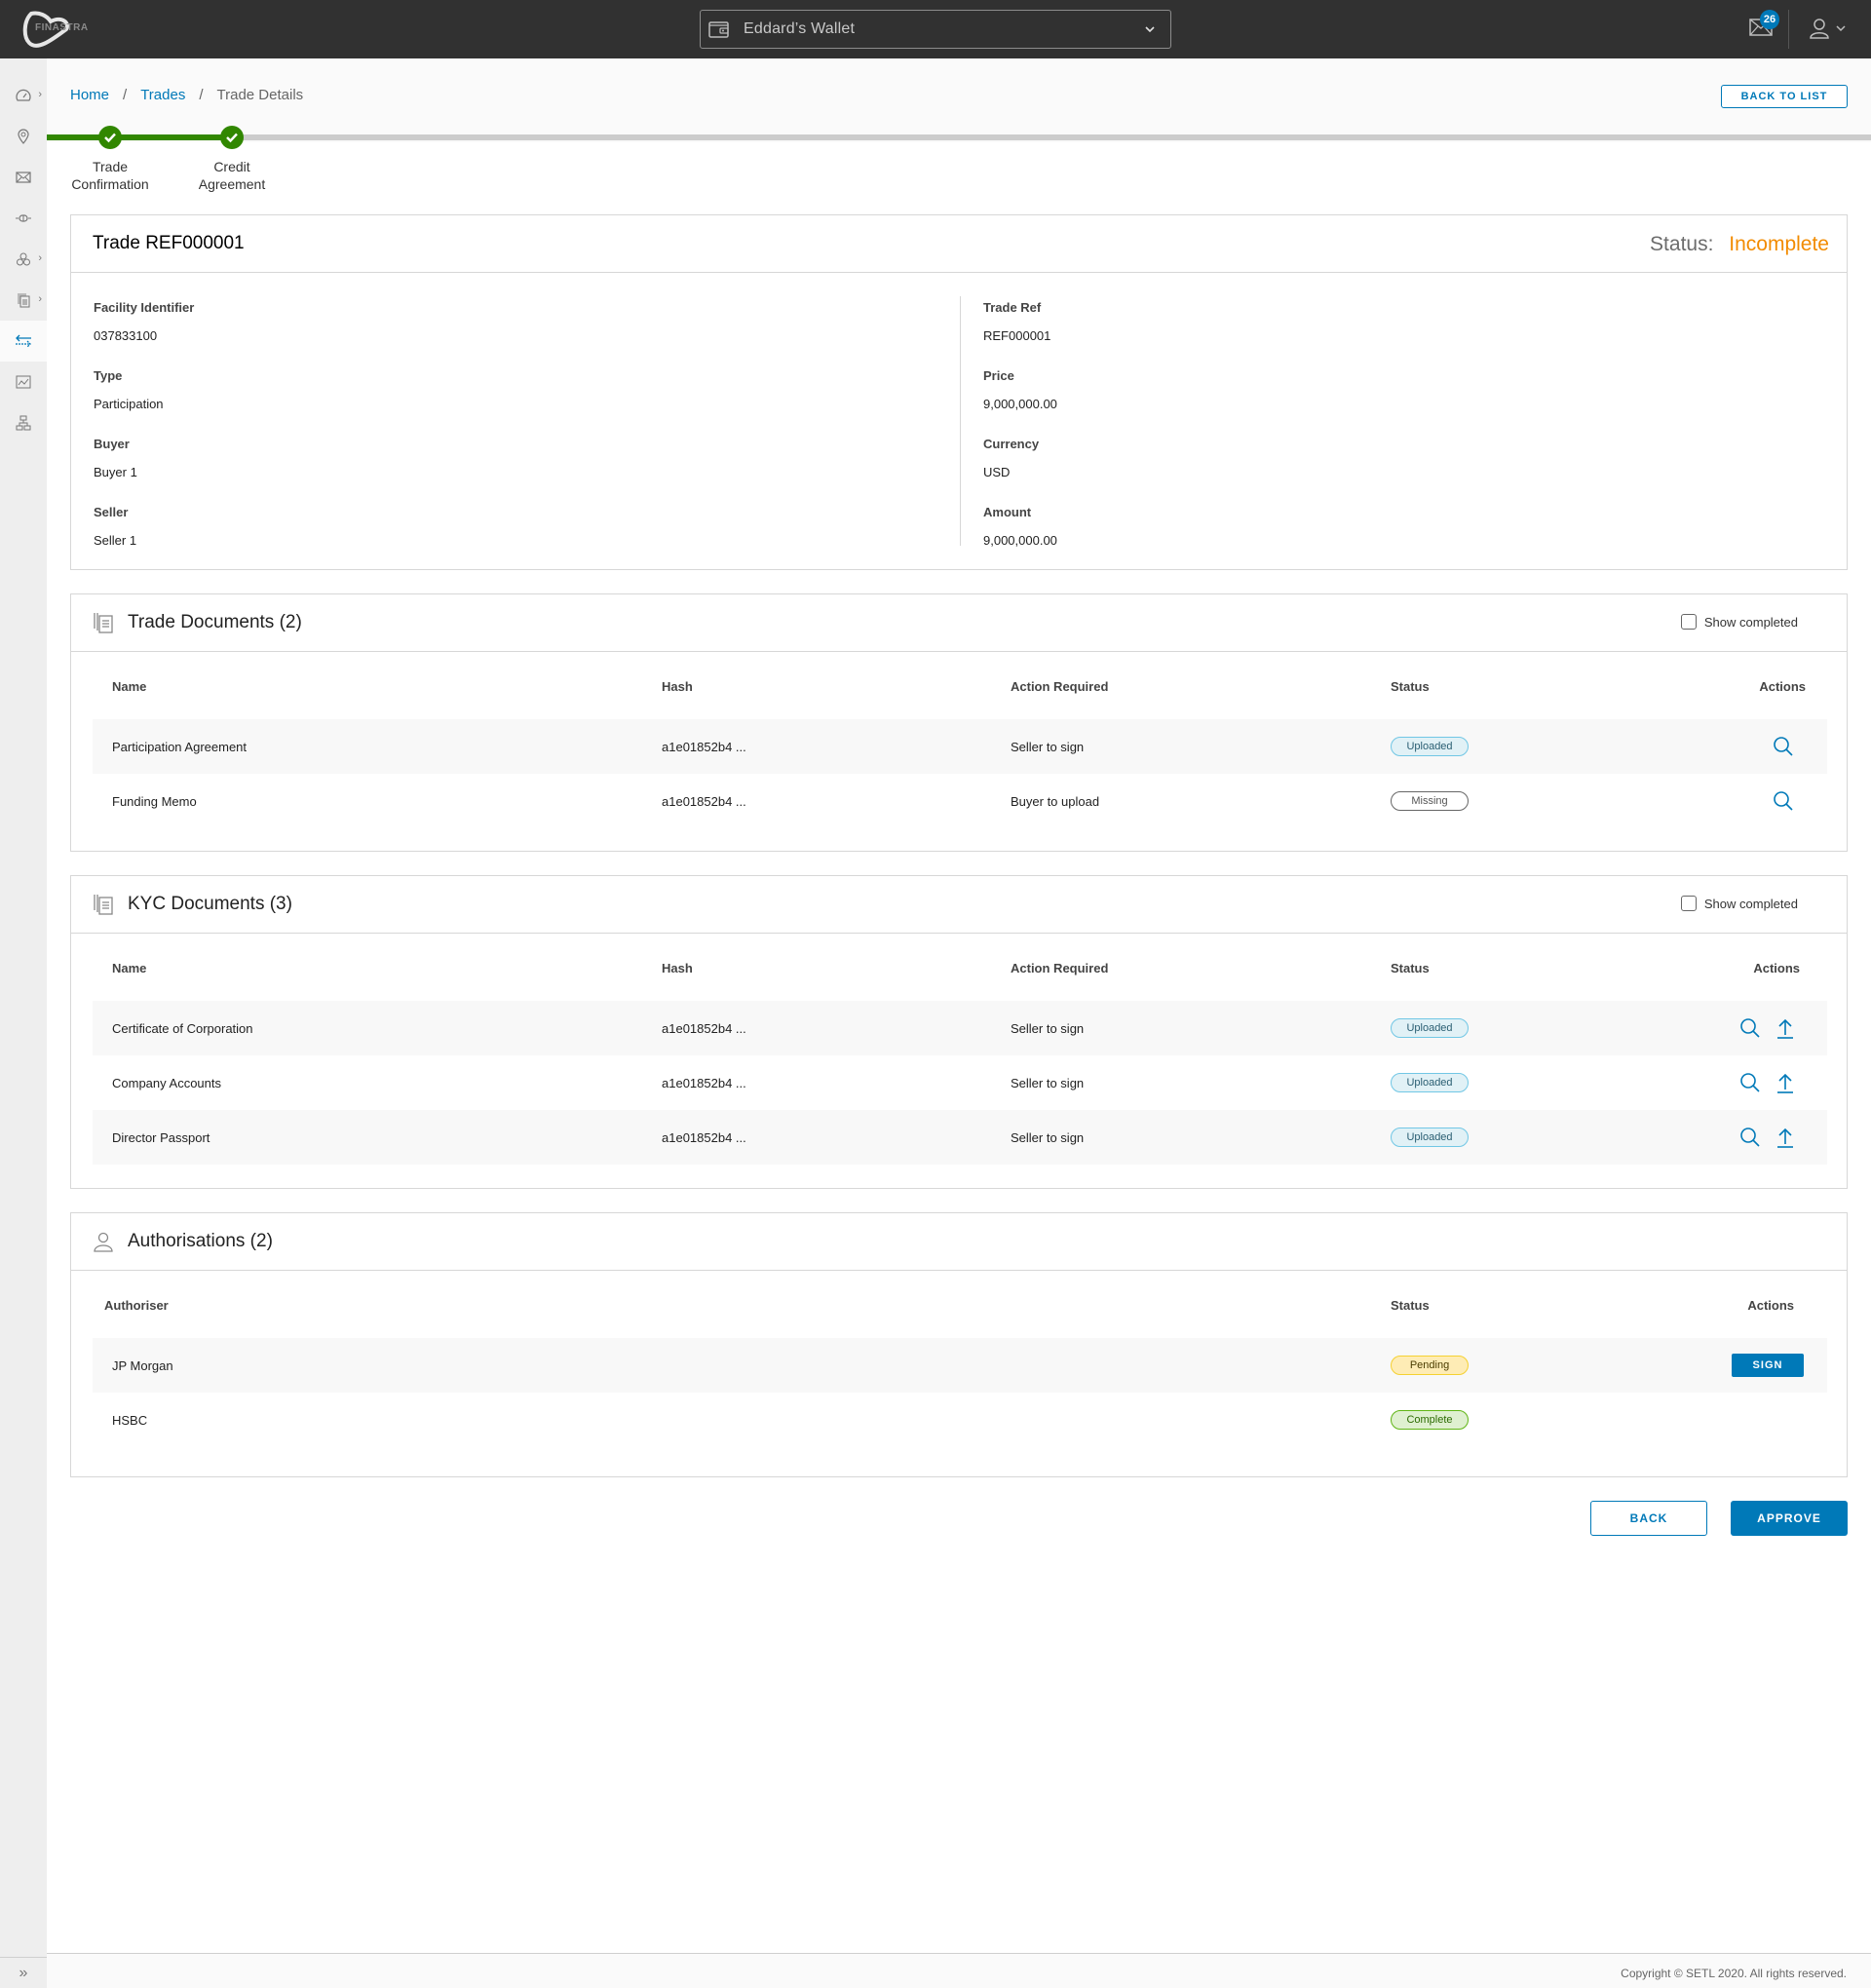 This screenshot has height=1988, width=1871. What do you see at coordinates (1007, 512) in the screenshot?
I see `field-label: Amount` at bounding box center [1007, 512].